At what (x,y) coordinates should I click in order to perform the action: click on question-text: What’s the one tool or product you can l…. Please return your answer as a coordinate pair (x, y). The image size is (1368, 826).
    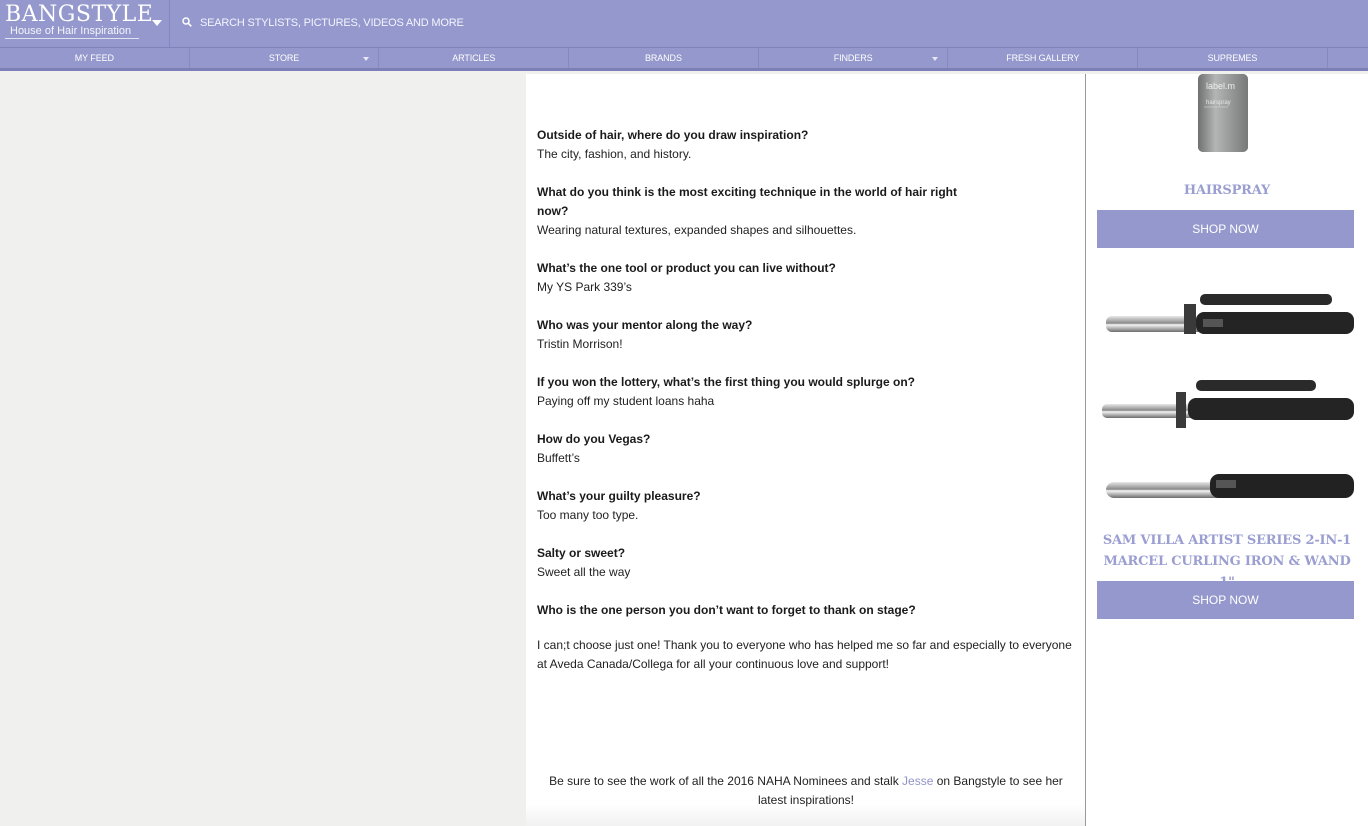
    Looking at the image, I should click on (686, 268).